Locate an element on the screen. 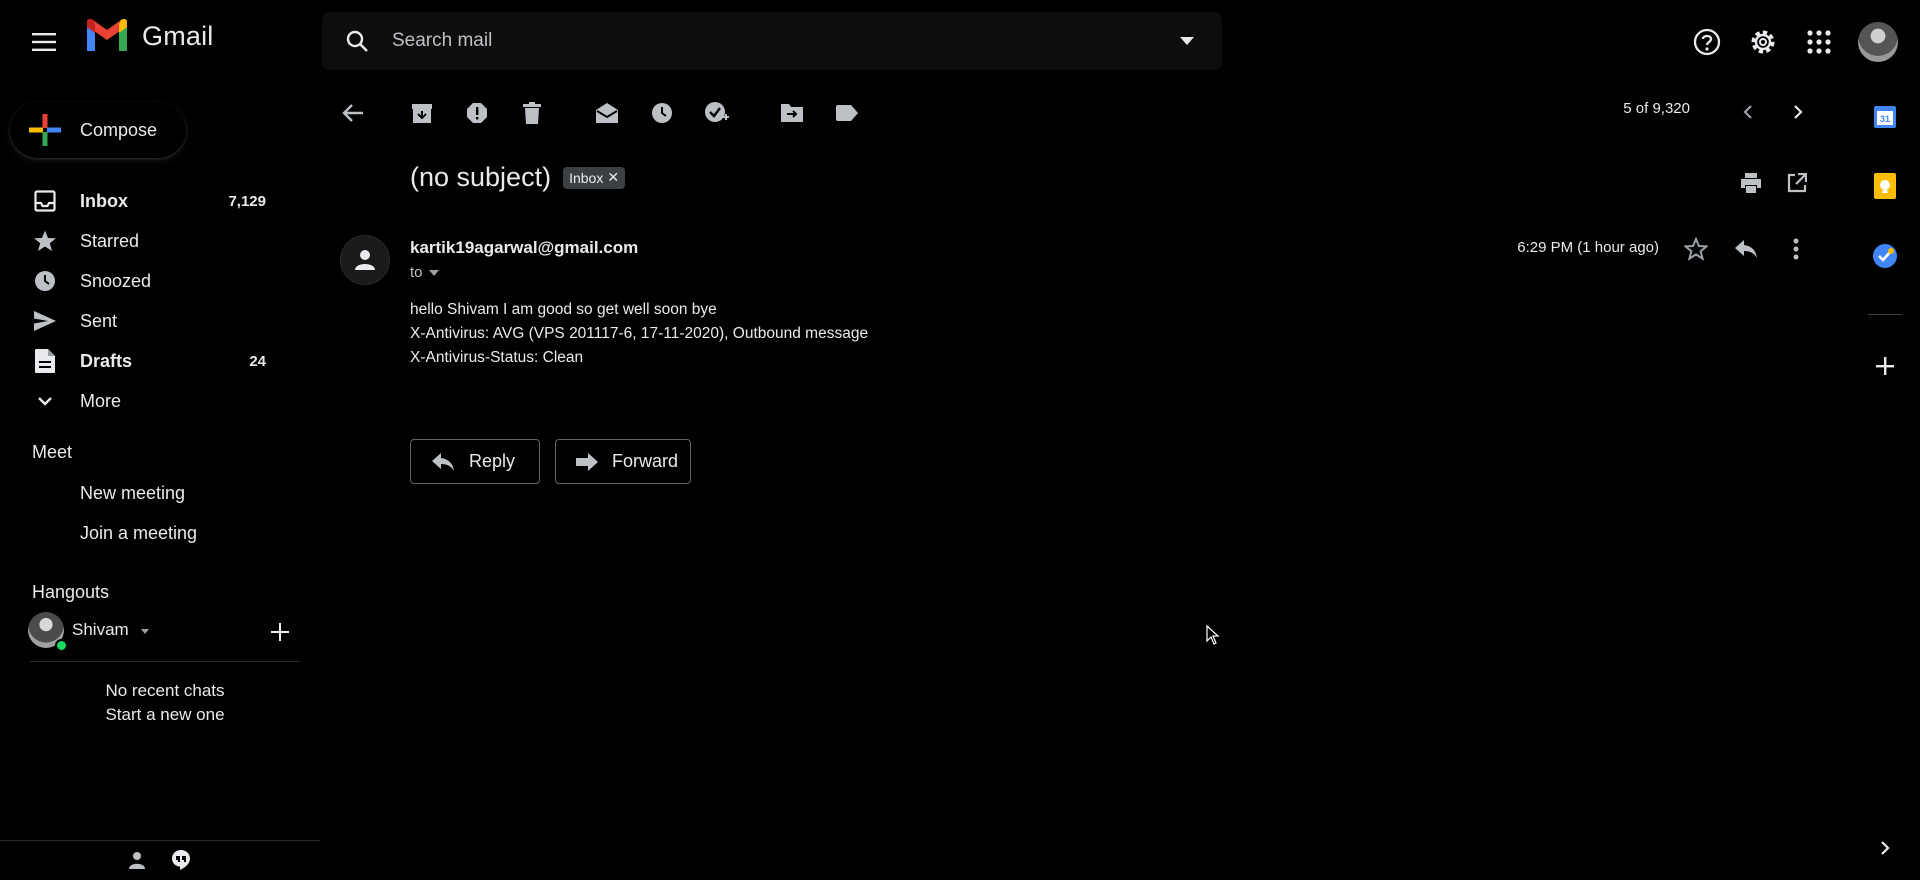  search-options-dropdown-icon is located at coordinates (1187, 41).